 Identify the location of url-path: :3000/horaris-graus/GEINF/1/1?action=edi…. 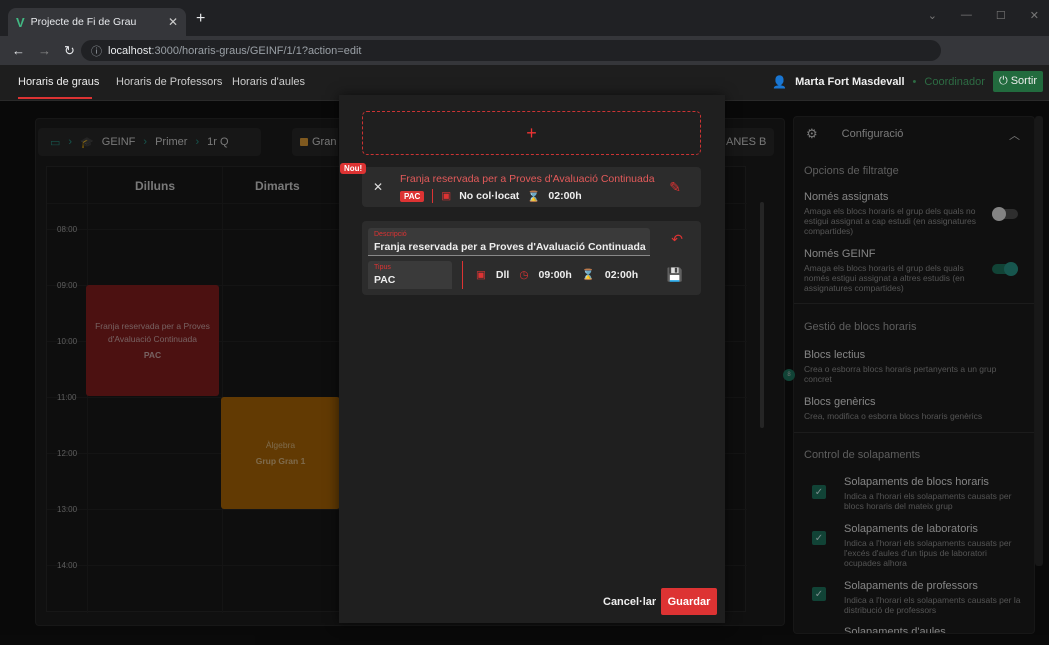
(256, 50).